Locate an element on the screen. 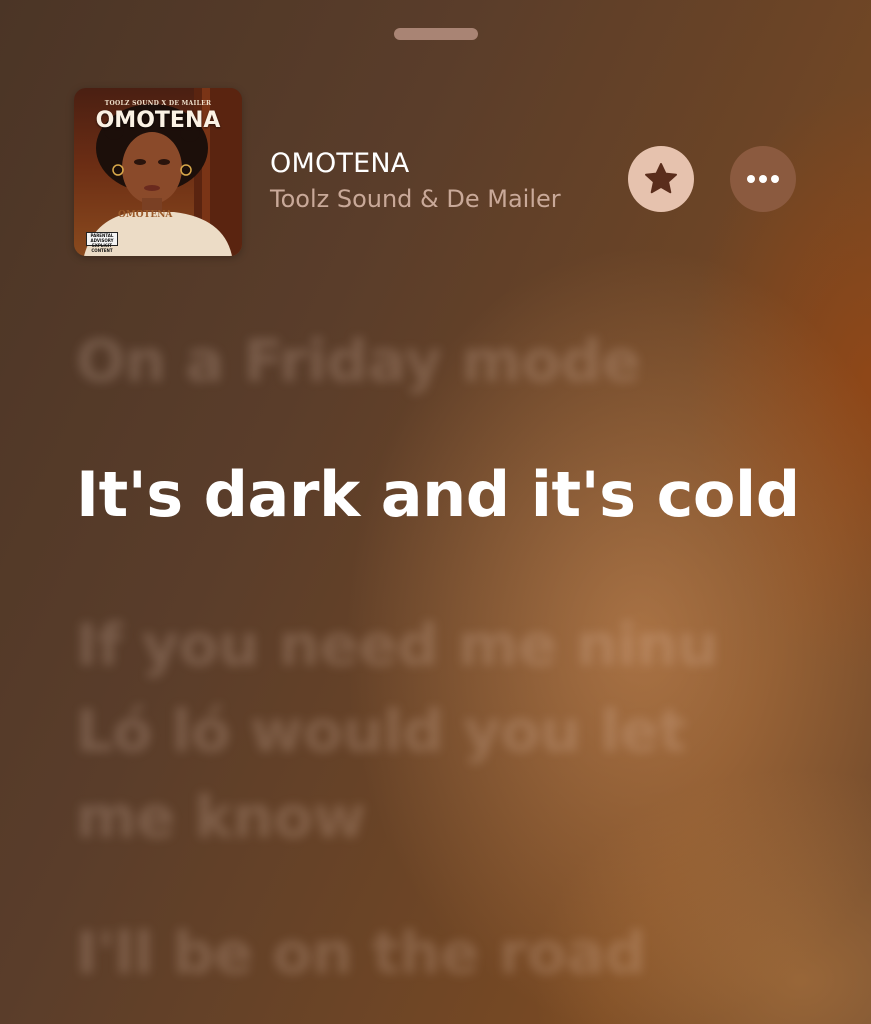 The width and height of the screenshot is (871, 1024). more-options-button is located at coordinates (763, 179).